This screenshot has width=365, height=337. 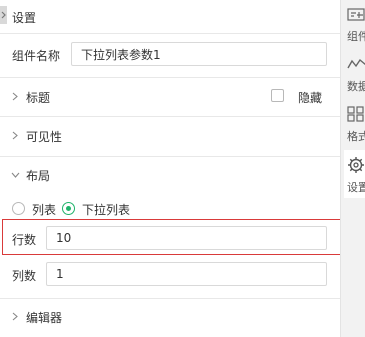 I want to click on rail-tab-format-label: 格式, so click(x=356, y=136).